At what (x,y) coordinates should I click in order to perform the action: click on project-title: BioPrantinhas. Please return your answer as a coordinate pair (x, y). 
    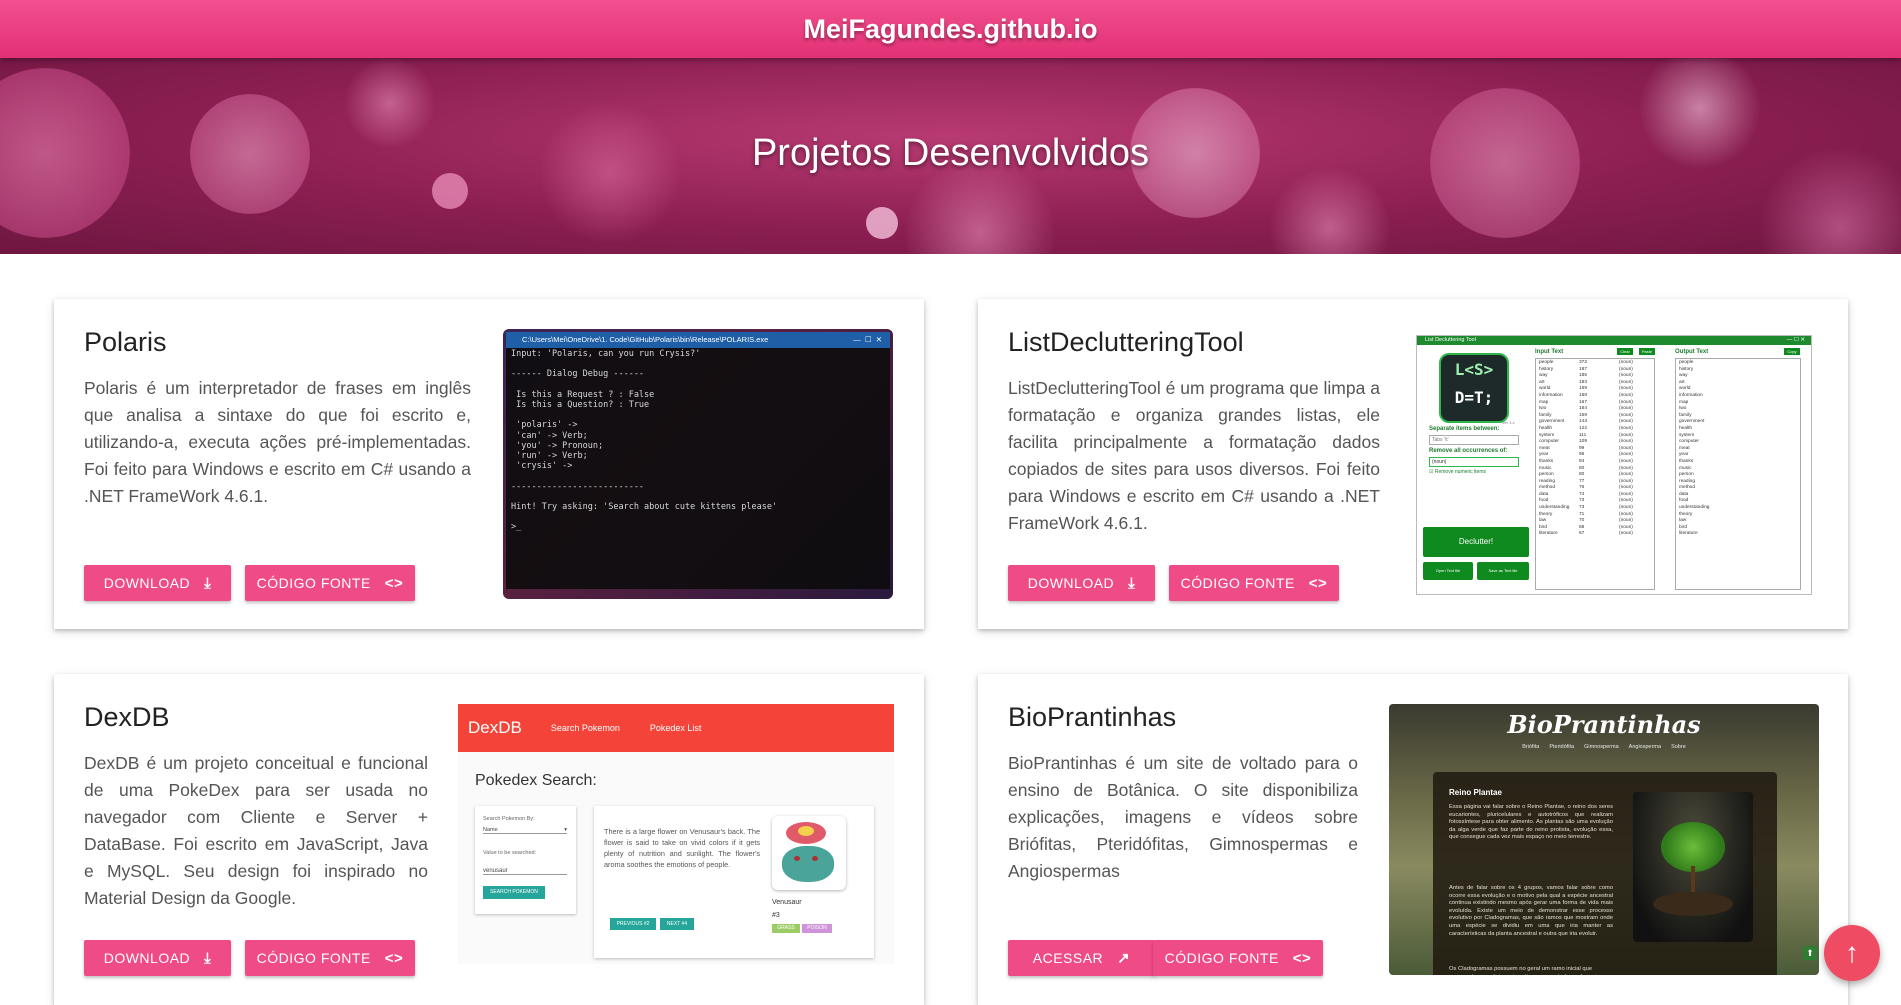
    Looking at the image, I should click on (1092, 717).